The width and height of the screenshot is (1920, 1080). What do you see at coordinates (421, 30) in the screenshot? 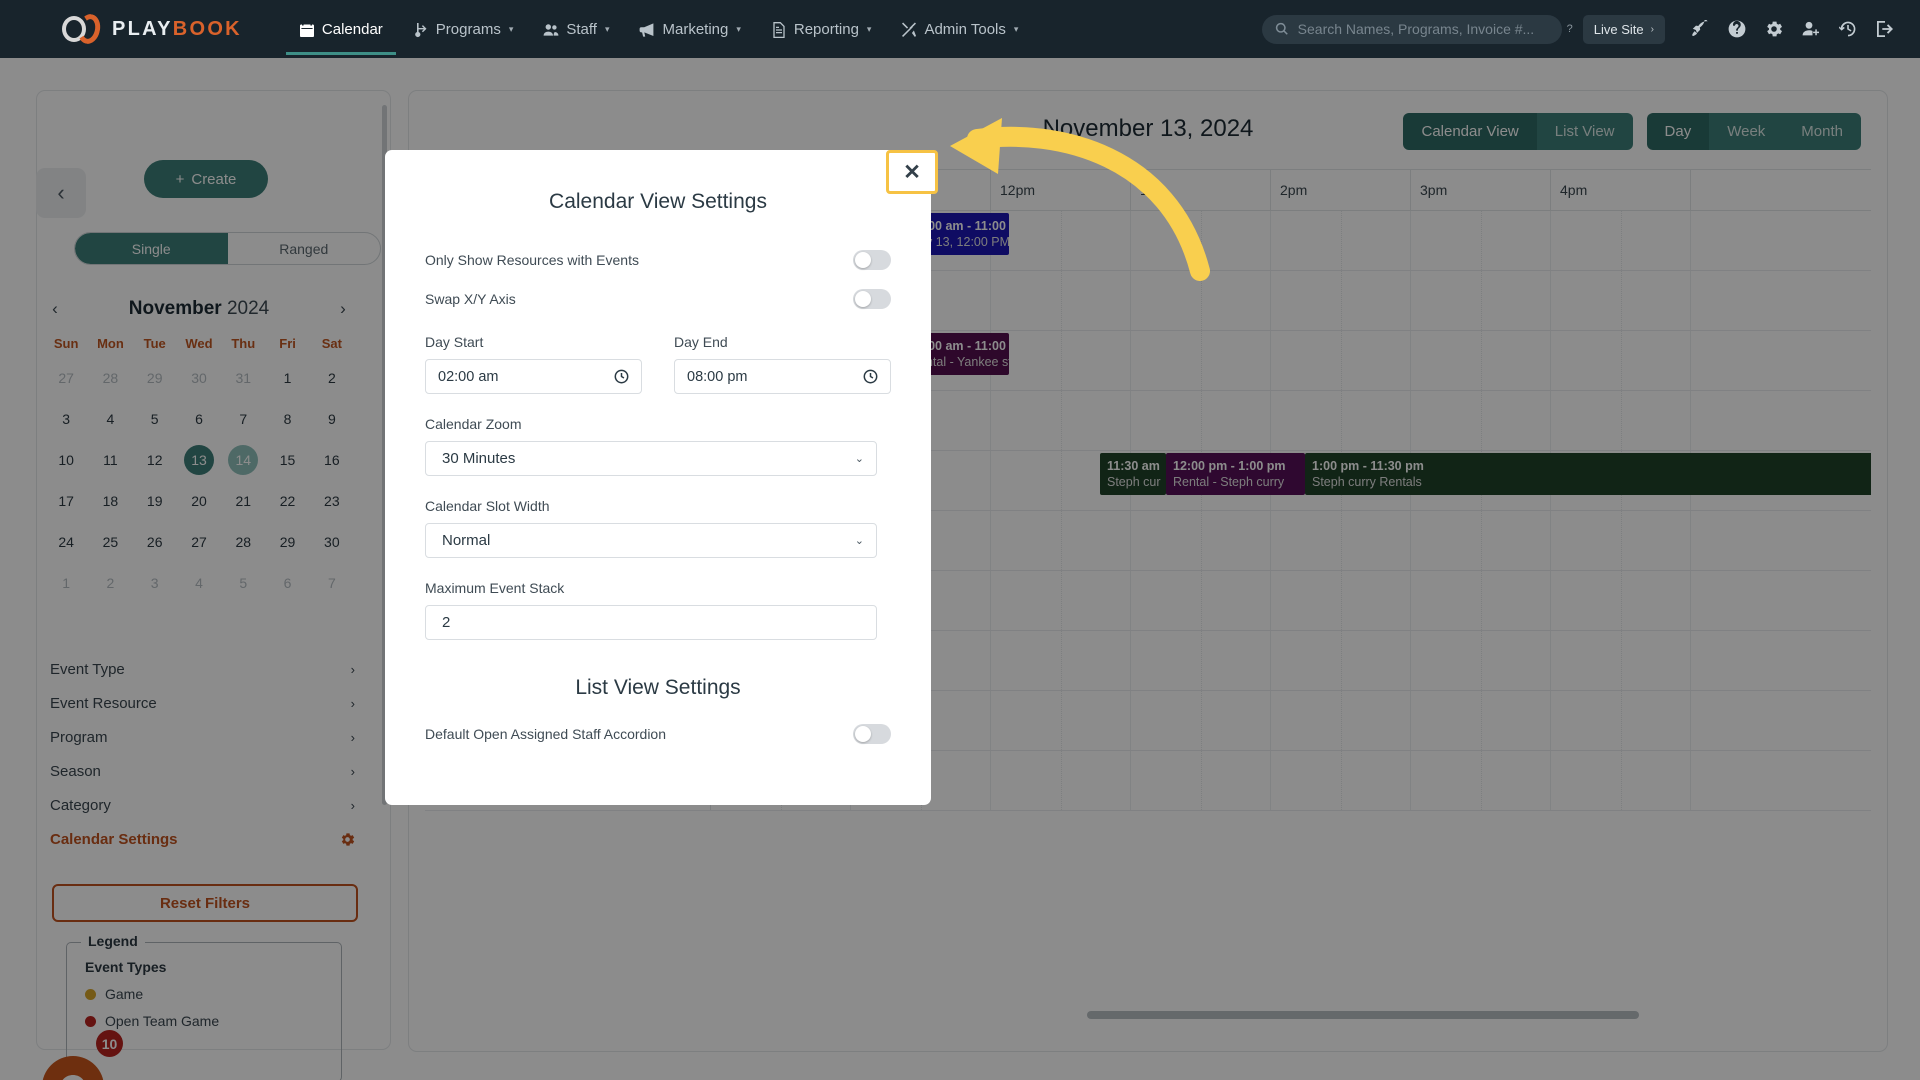
I see `program-icon` at bounding box center [421, 30].